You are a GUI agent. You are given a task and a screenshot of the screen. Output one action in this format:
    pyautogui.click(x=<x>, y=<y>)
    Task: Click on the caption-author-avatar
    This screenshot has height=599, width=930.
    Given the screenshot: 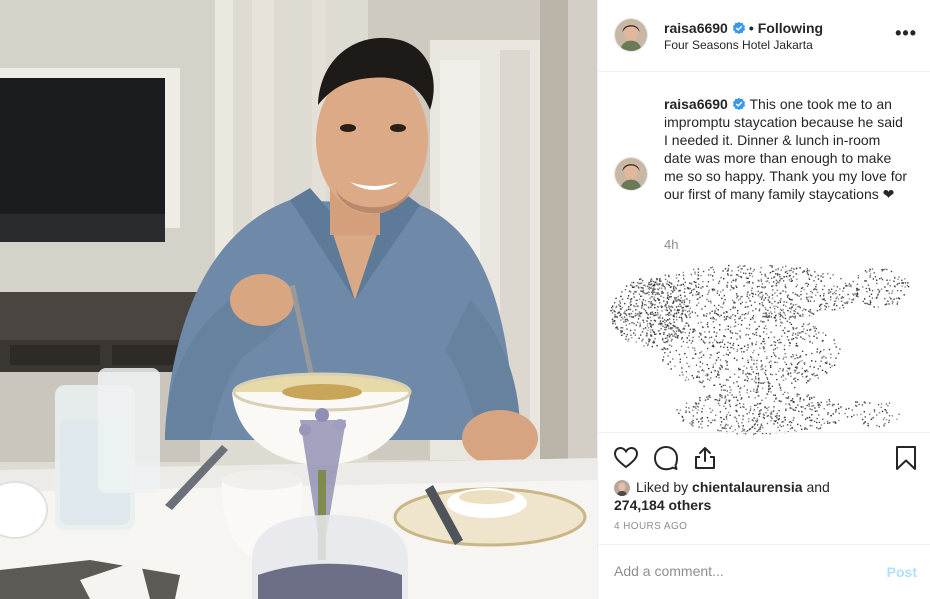 What is the action you would take?
    pyautogui.click(x=631, y=174)
    